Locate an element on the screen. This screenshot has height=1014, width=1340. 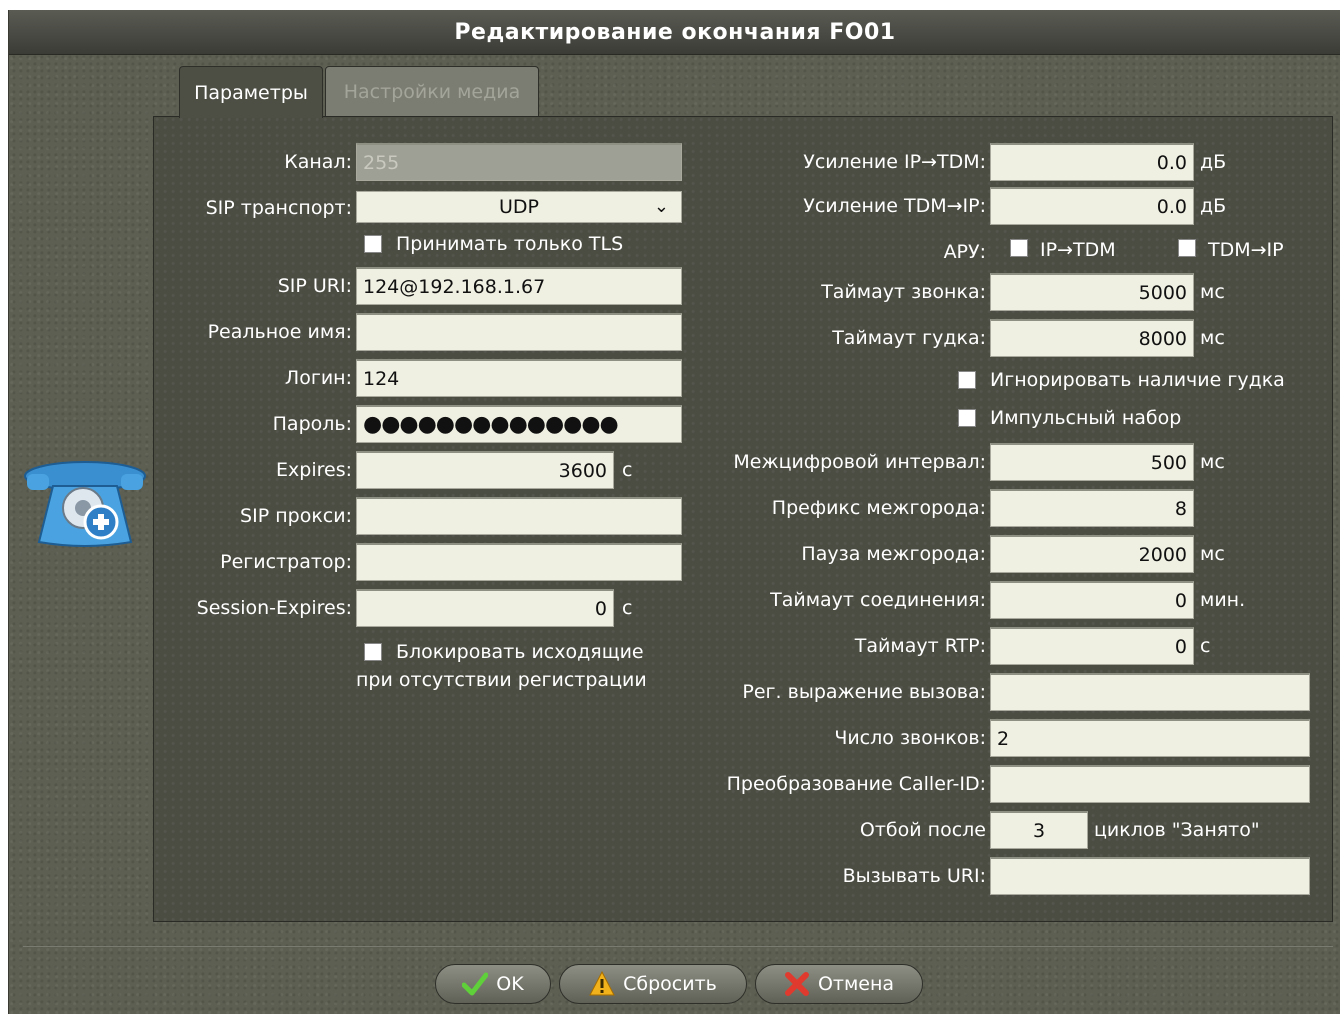
call-regex-label: Рег. выражение вызова: is located at coordinates (864, 692).